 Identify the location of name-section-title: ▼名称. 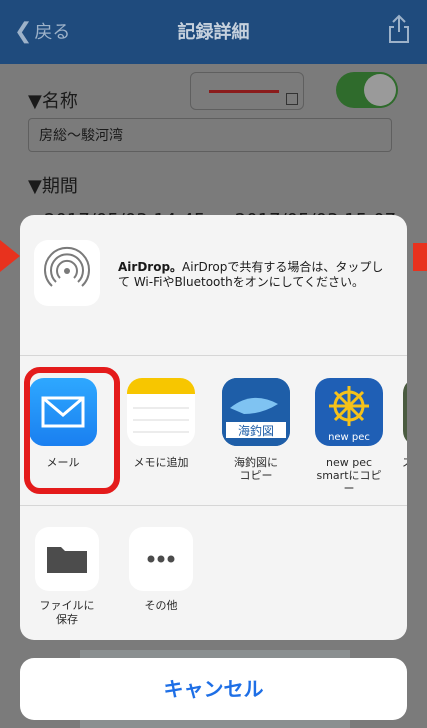
(53, 101).